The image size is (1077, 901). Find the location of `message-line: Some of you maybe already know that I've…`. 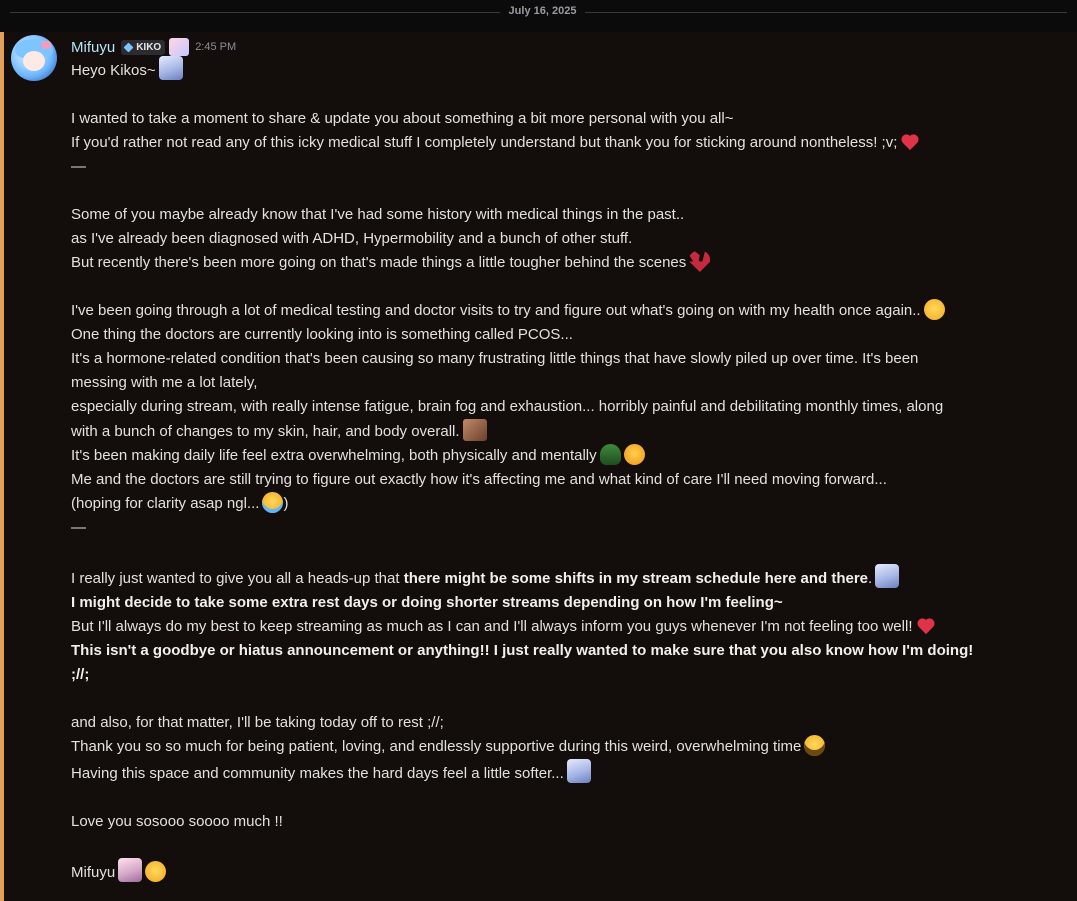

message-line: Some of you maybe already know that I've… is located at coordinates (378, 214).